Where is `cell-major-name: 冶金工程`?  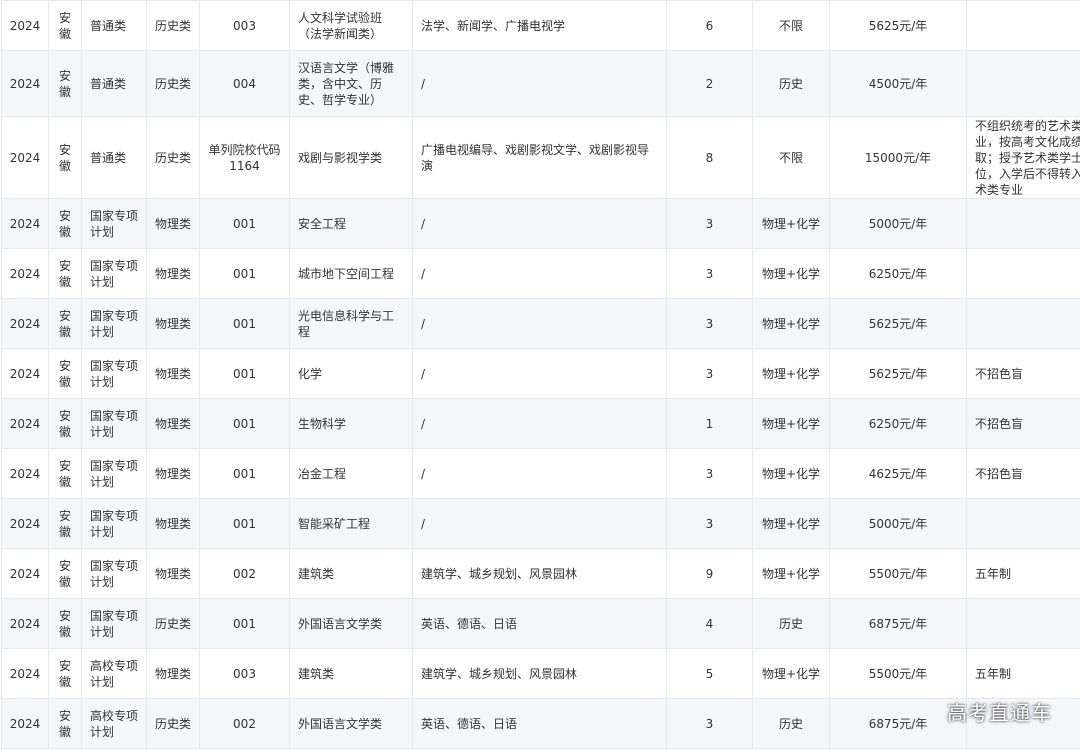
cell-major-name: 冶金工程 is located at coordinates (351, 473).